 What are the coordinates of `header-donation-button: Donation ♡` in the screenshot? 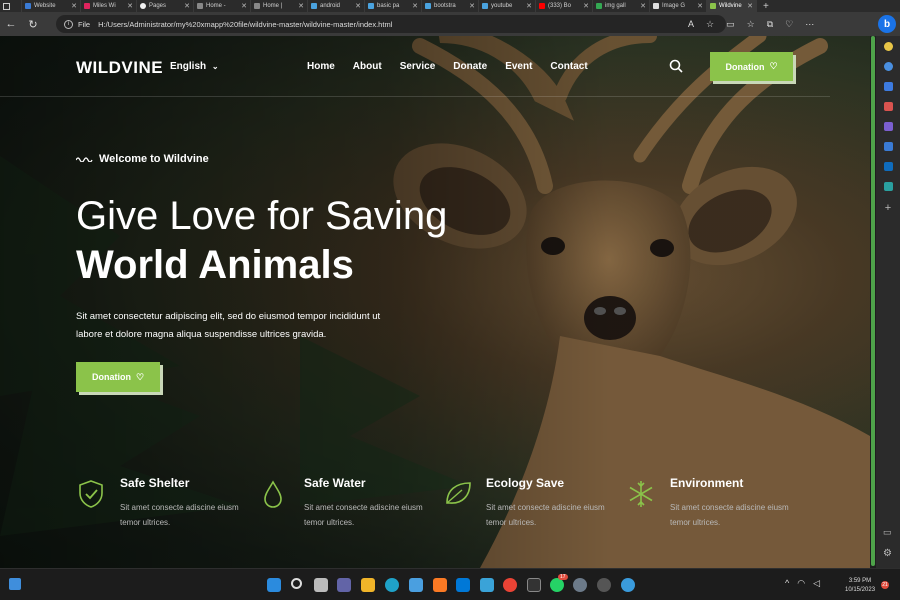 It's located at (751, 66).